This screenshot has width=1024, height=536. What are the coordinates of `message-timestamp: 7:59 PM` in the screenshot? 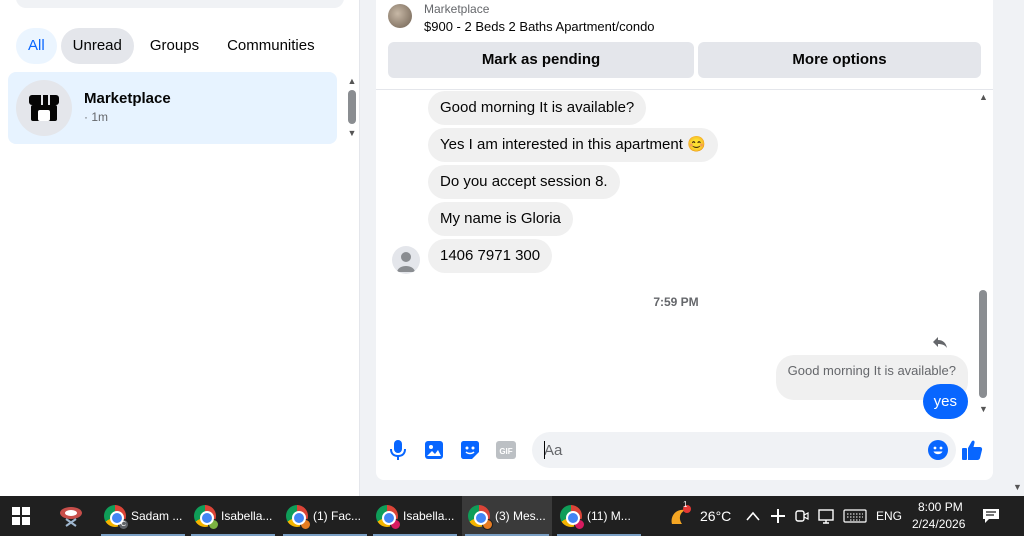 It's located at (676, 302).